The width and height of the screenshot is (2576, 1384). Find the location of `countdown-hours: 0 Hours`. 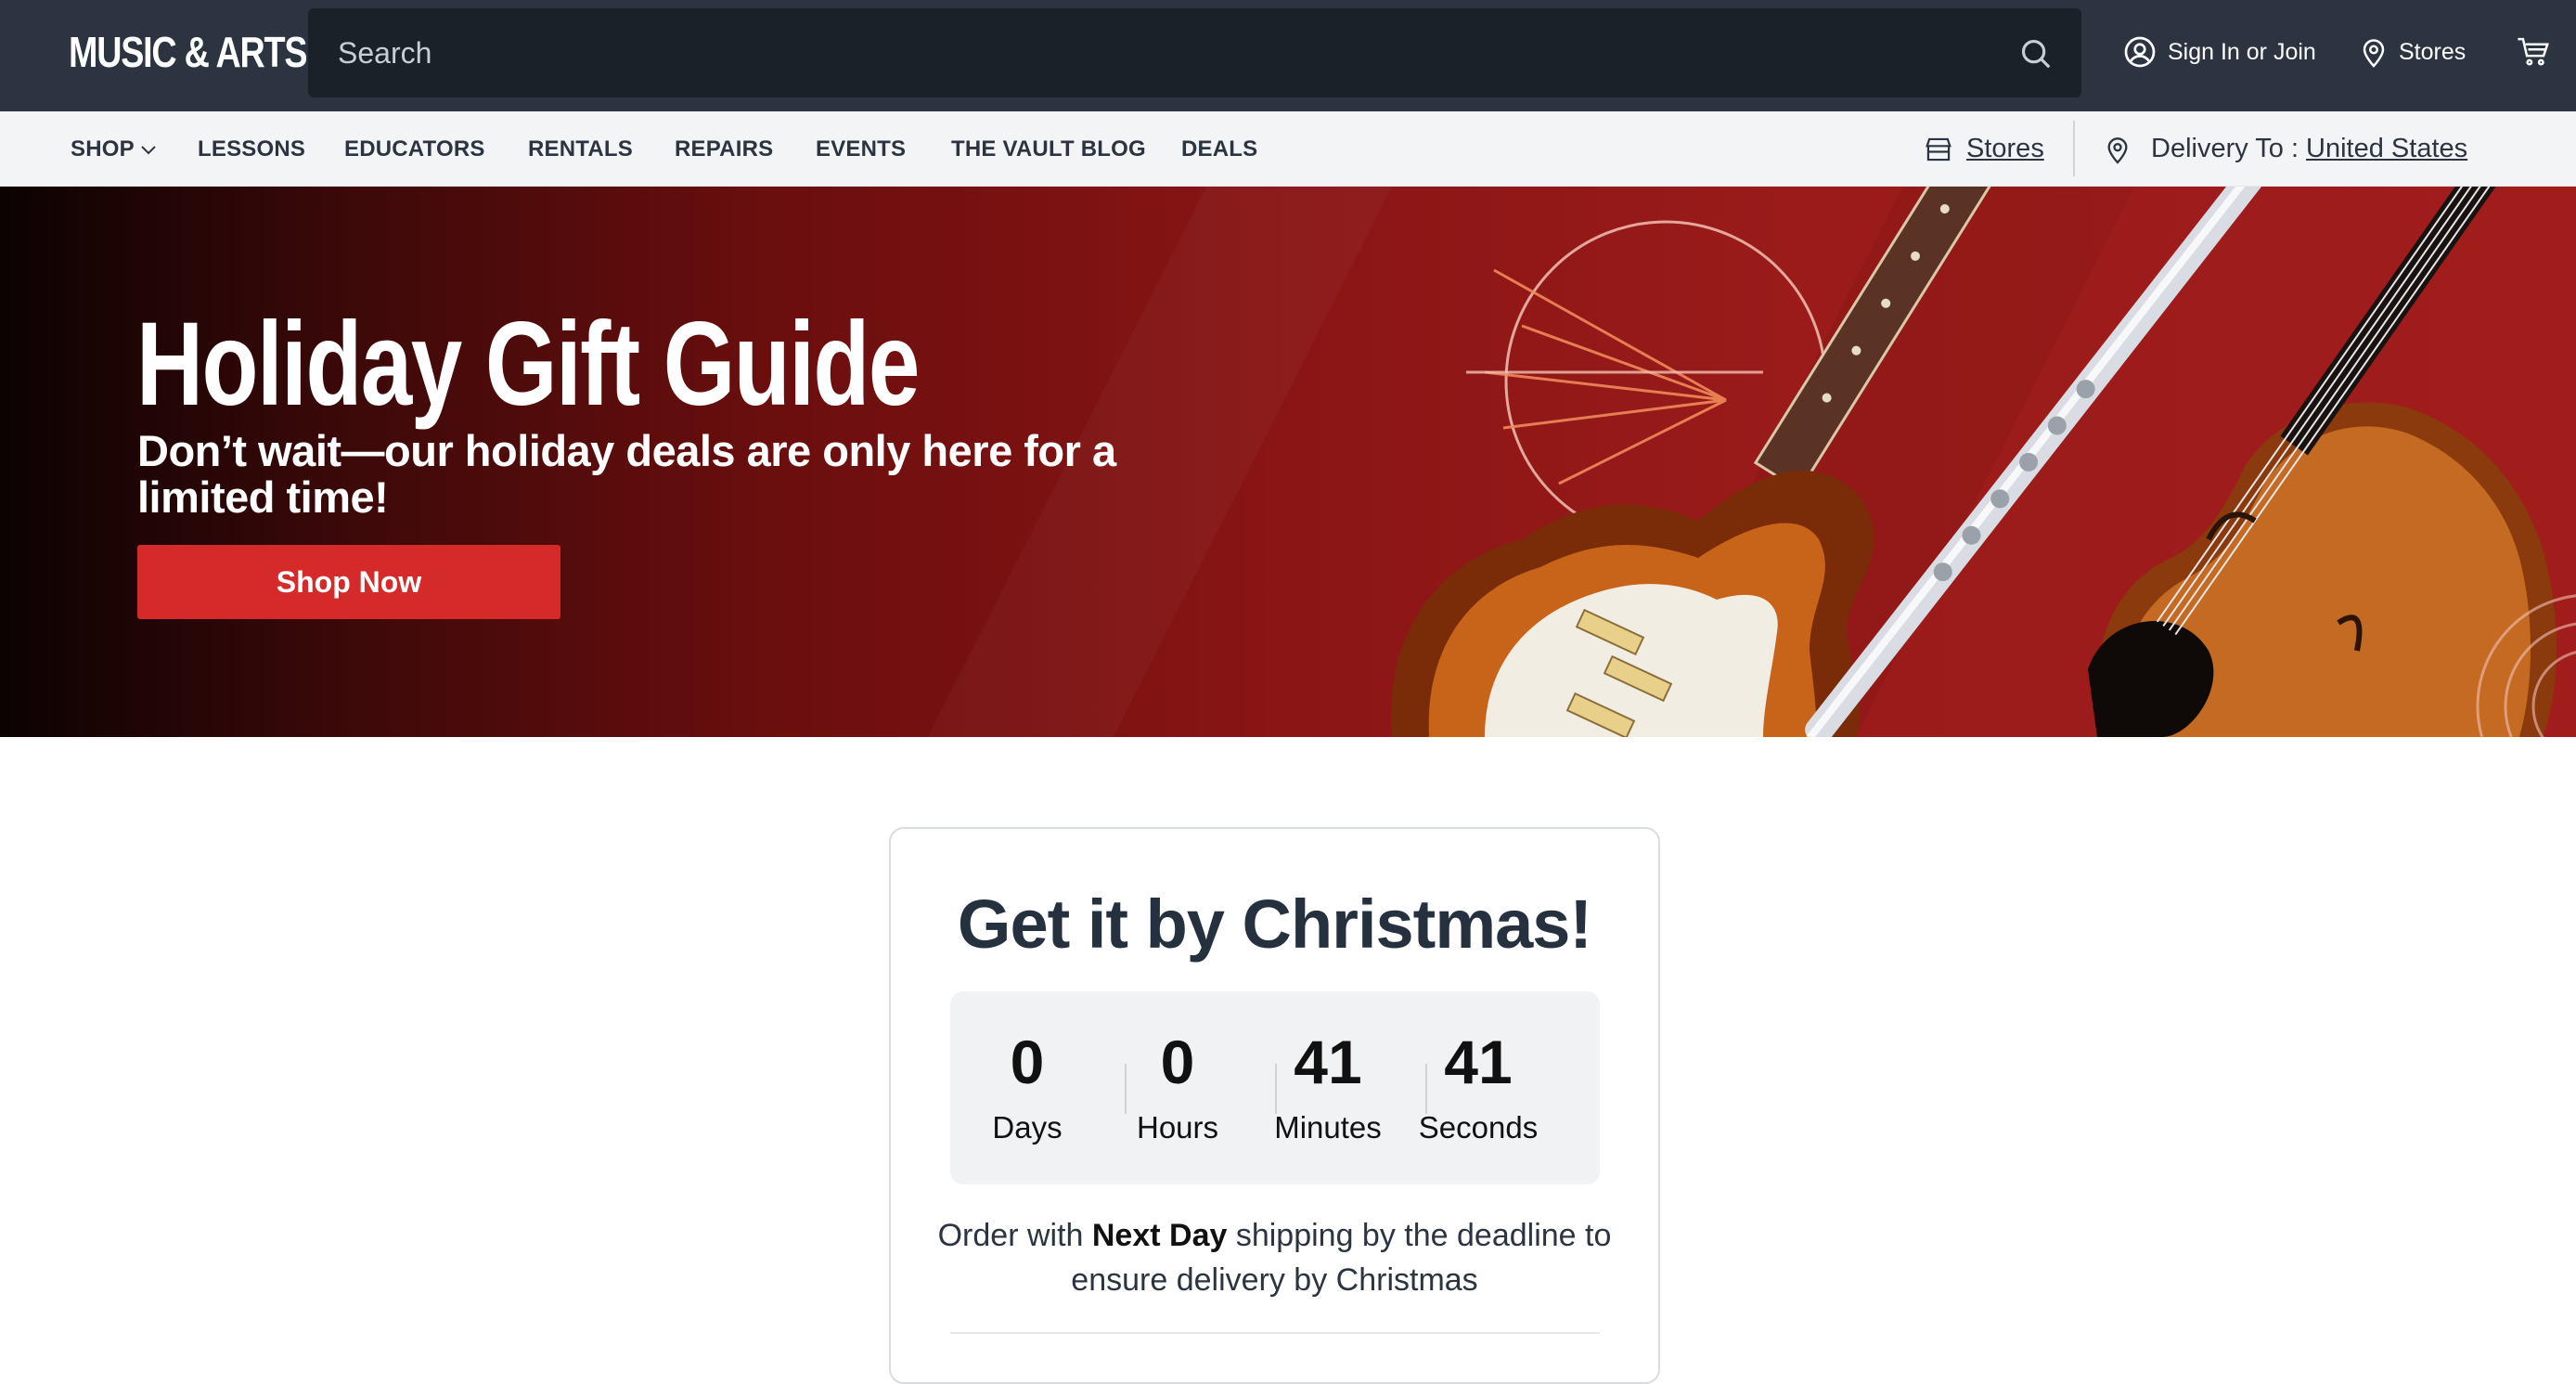

countdown-hours: 0 Hours is located at coordinates (1177, 1087).